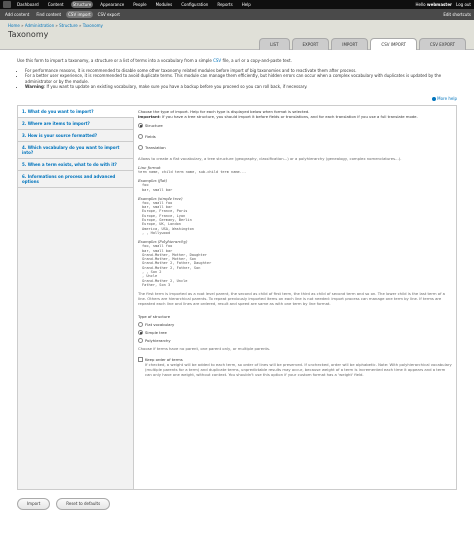 Image resolution: width=474 pixels, height=537 pixels. What do you see at coordinates (442, 44) in the screenshot?
I see `tab-csv-export: CSV EXPORT` at bounding box center [442, 44].